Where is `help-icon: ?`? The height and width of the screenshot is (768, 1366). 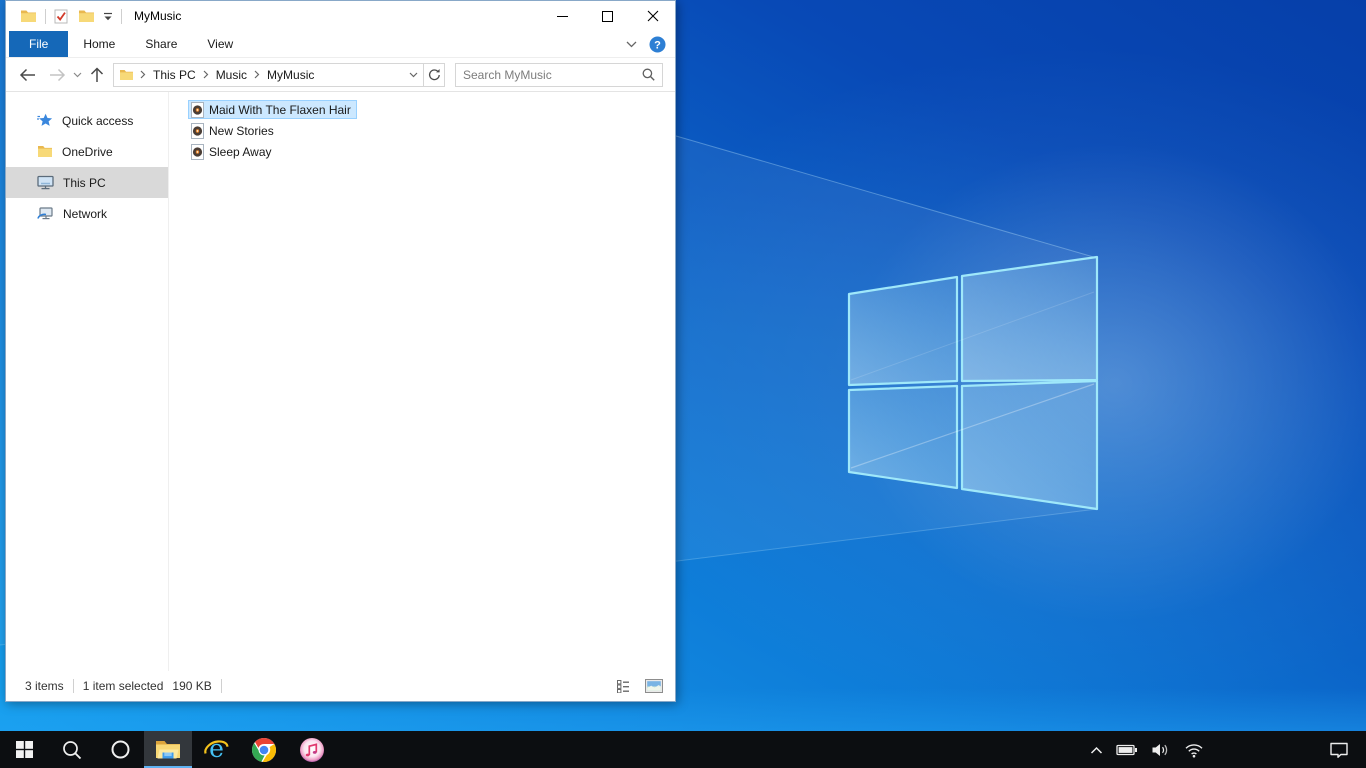 help-icon: ? is located at coordinates (657, 44).